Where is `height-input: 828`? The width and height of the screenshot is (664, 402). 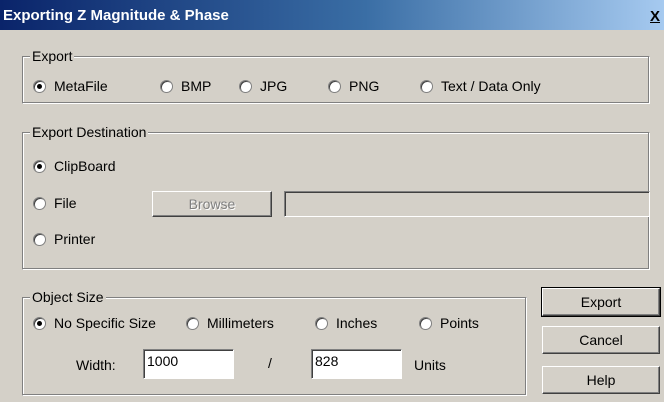 height-input: 828 is located at coordinates (356, 364).